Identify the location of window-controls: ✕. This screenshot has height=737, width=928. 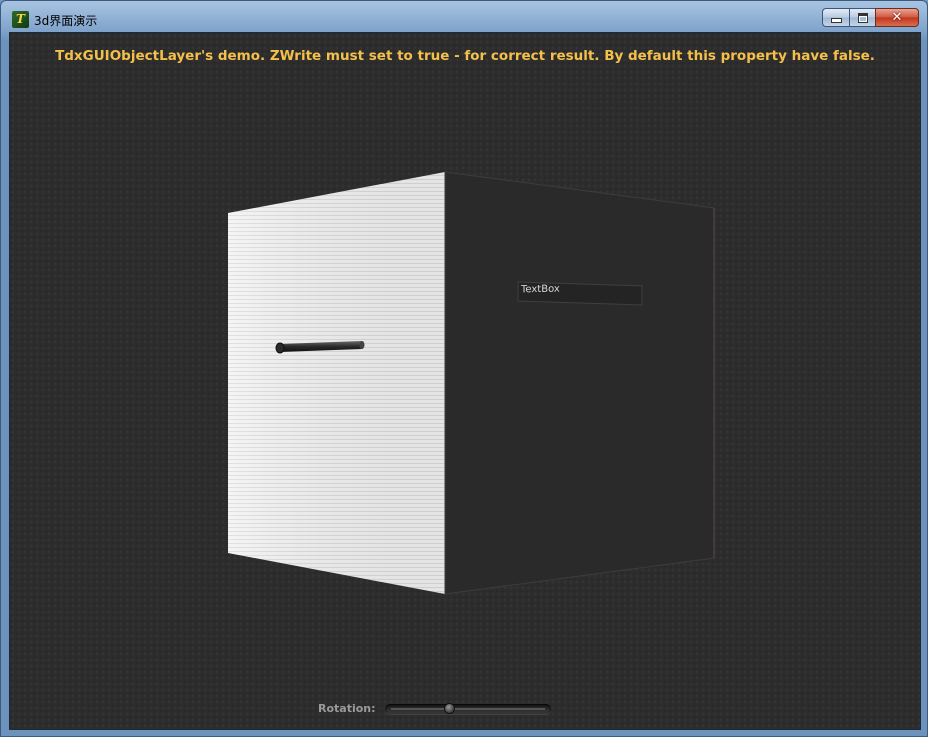
(870, 18).